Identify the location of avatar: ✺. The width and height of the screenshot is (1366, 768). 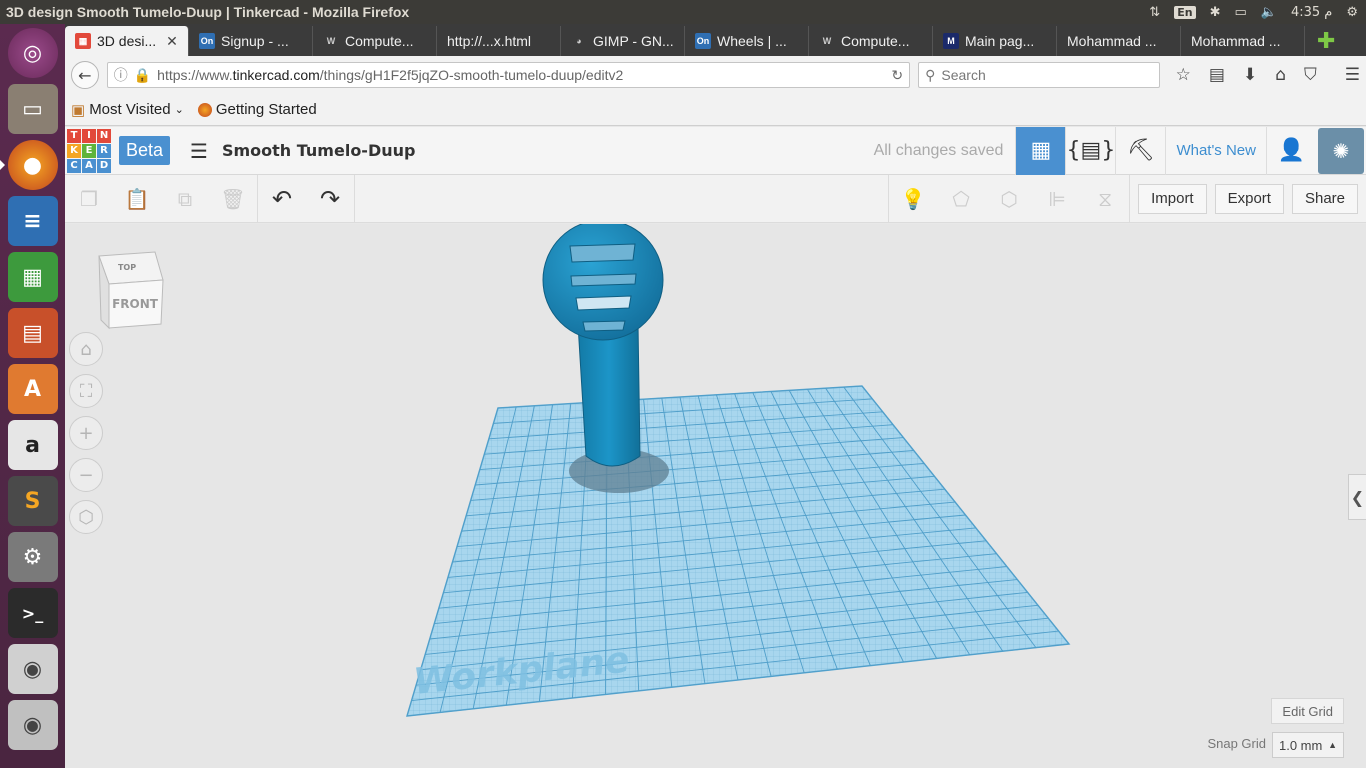
(1341, 150).